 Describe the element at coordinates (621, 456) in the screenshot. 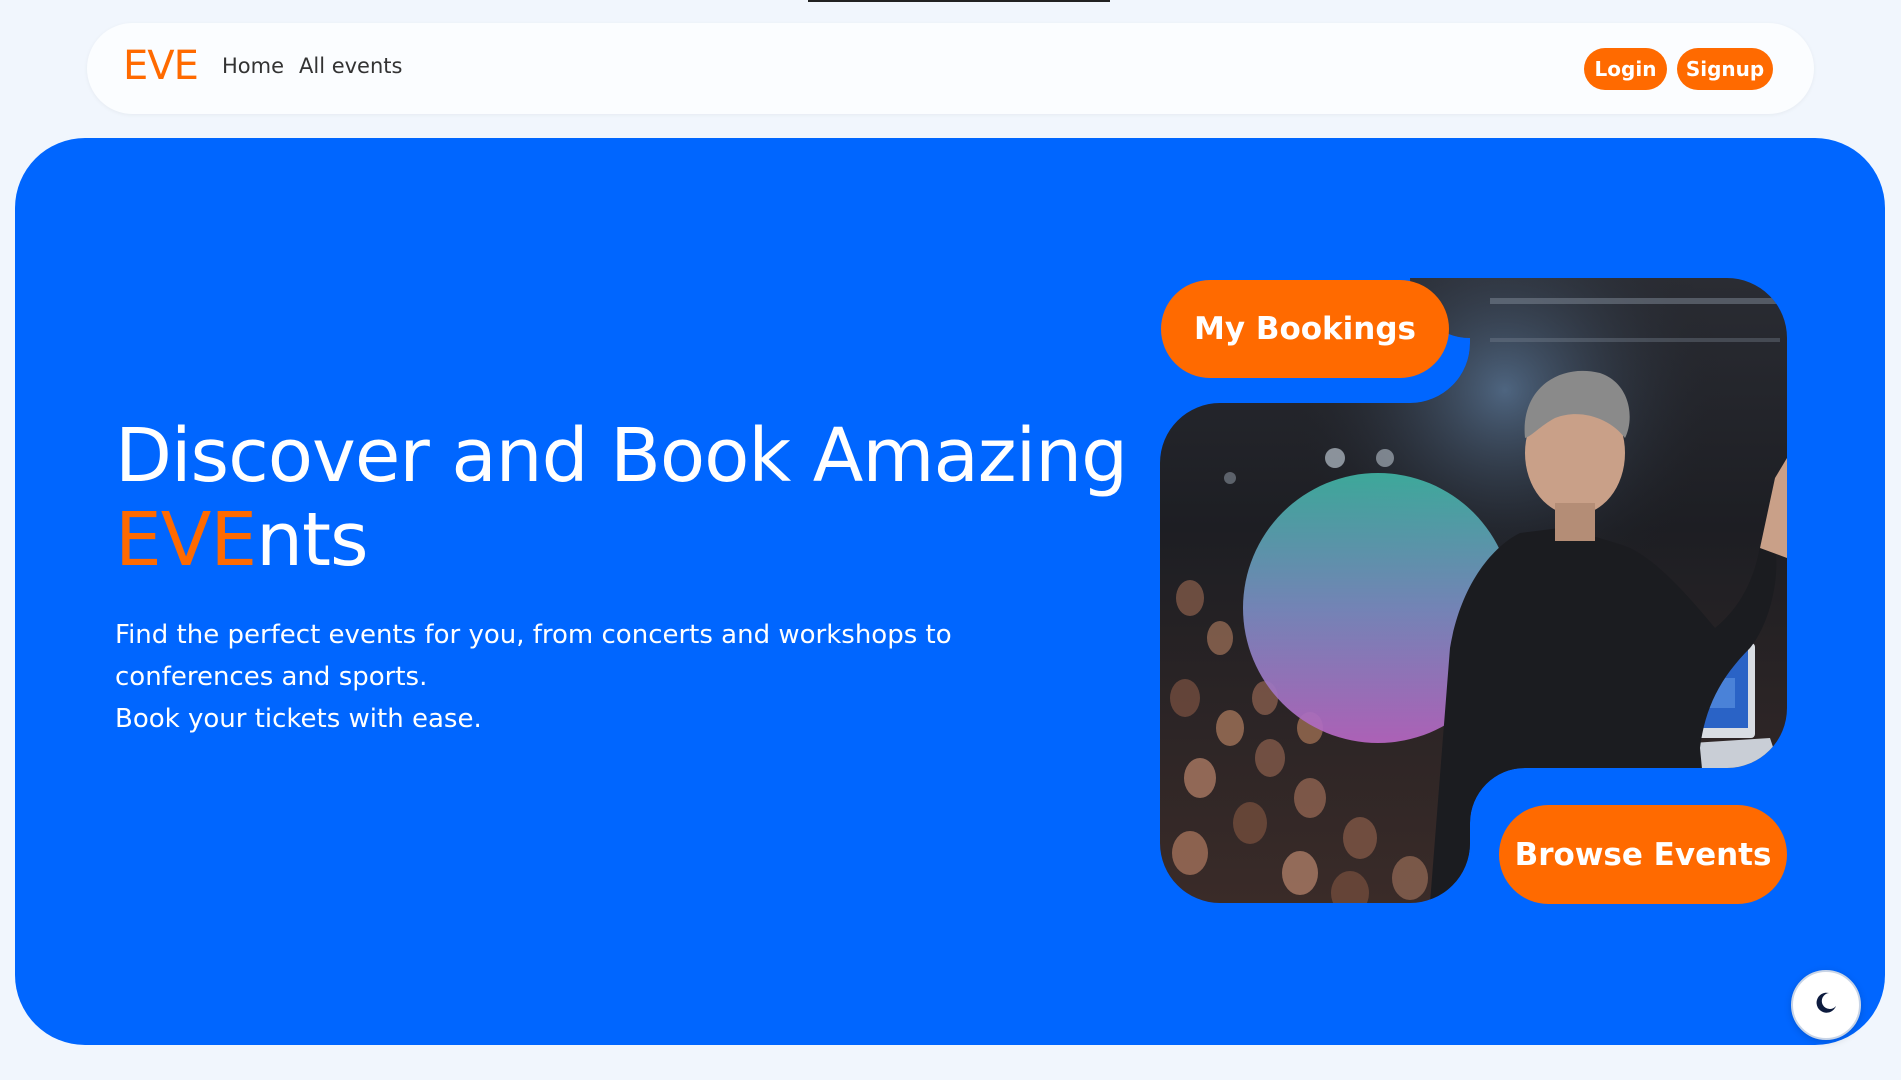

I see `hero-title-line1: Discover and Book Amazing` at that location.